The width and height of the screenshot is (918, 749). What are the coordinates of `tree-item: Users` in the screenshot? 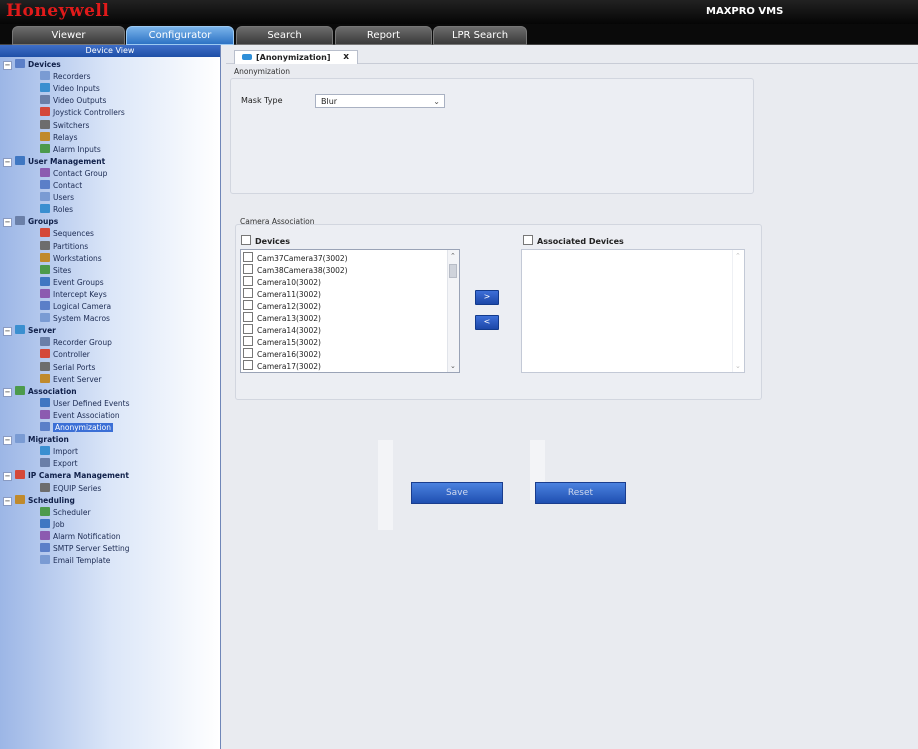 It's located at (57, 198).